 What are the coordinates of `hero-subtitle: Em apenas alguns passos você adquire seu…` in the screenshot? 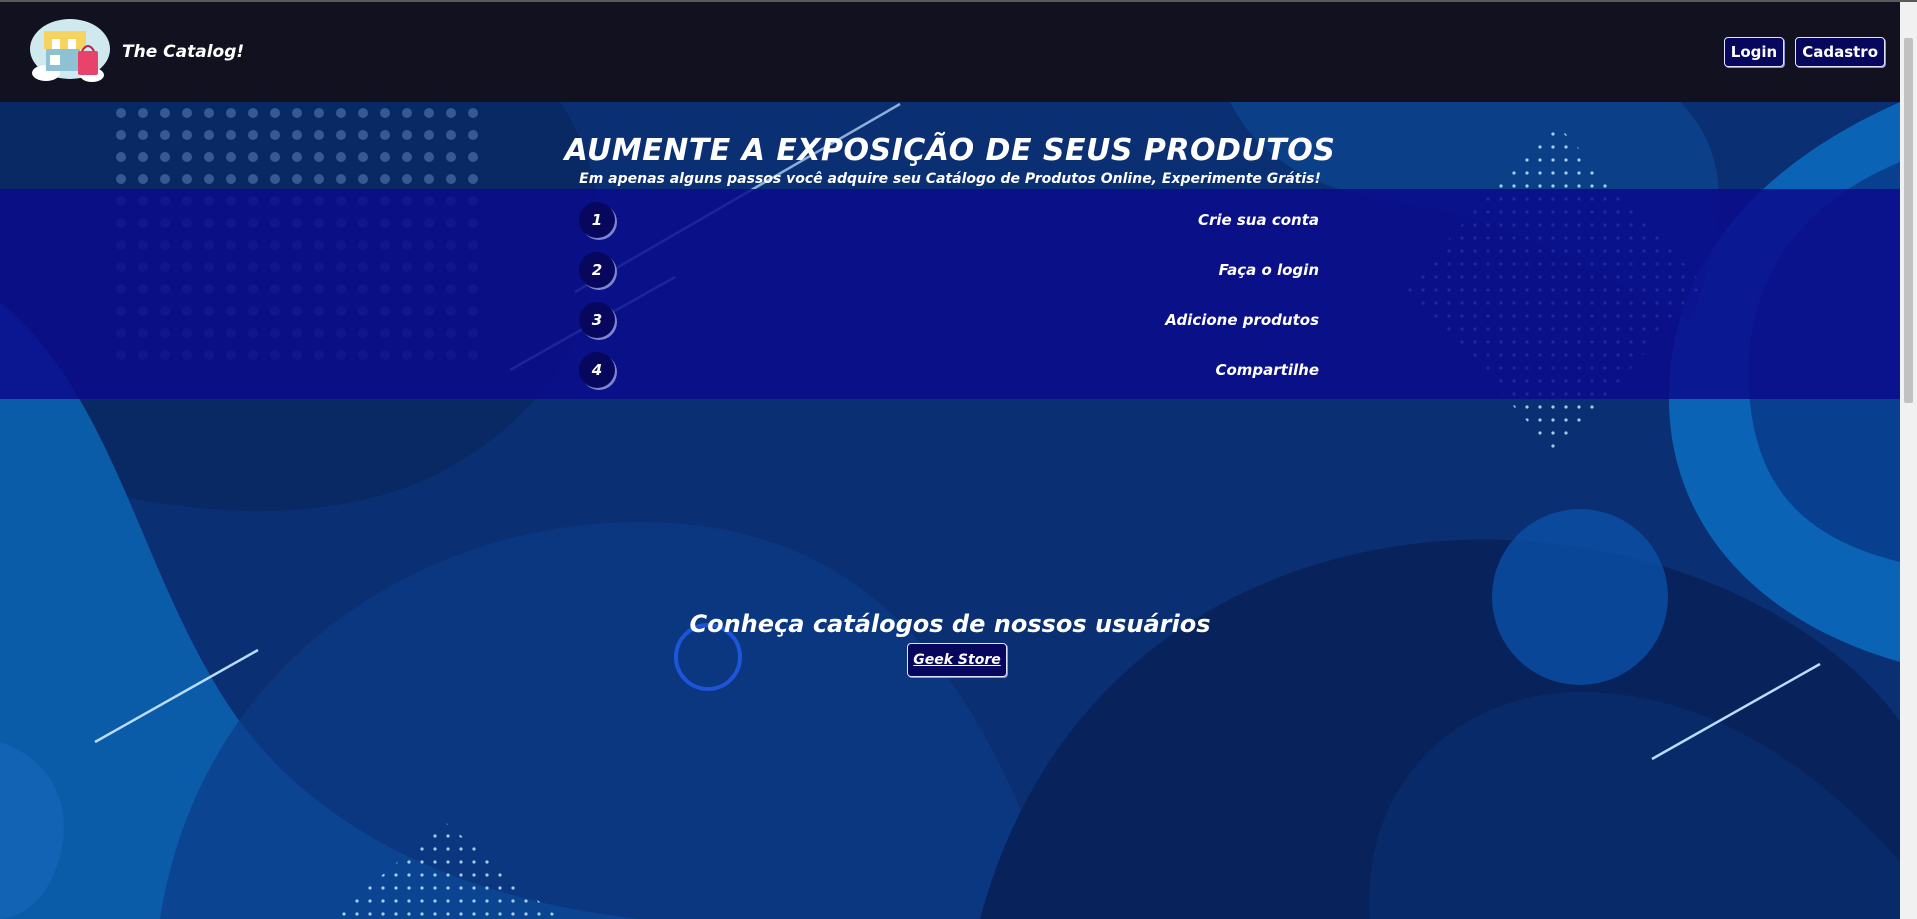 It's located at (950, 179).